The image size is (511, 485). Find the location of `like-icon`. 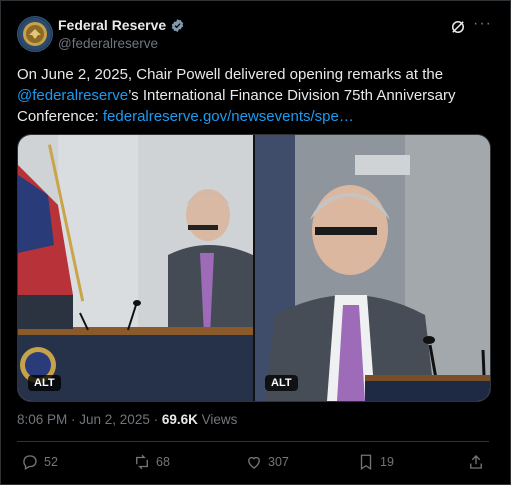

like-icon is located at coordinates (254, 462).